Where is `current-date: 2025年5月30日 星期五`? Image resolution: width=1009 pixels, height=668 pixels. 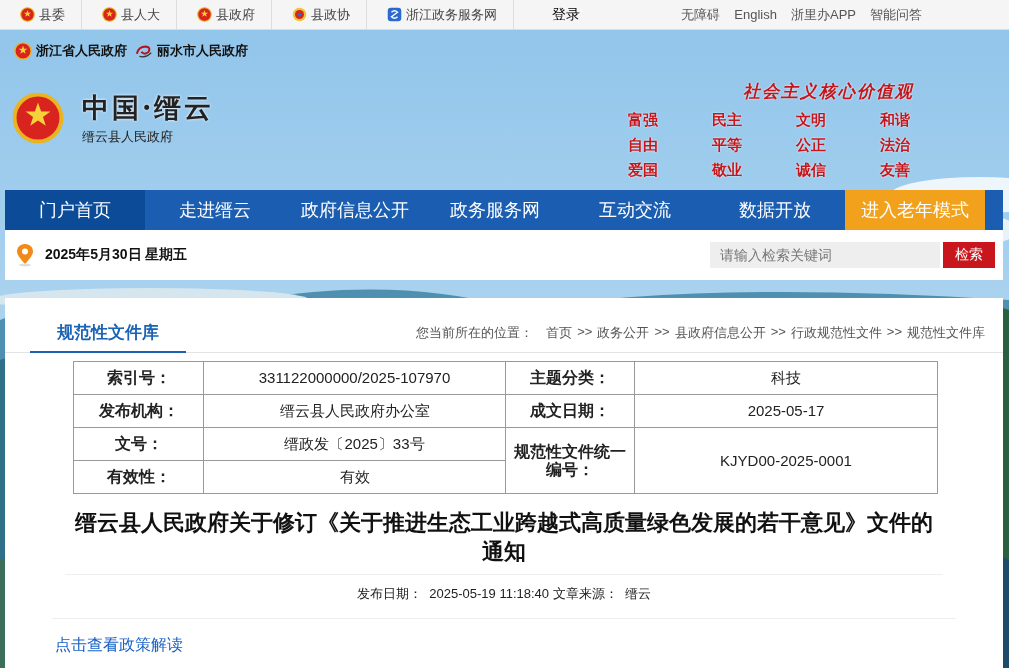 current-date: 2025年5月30日 星期五 is located at coordinates (116, 255).